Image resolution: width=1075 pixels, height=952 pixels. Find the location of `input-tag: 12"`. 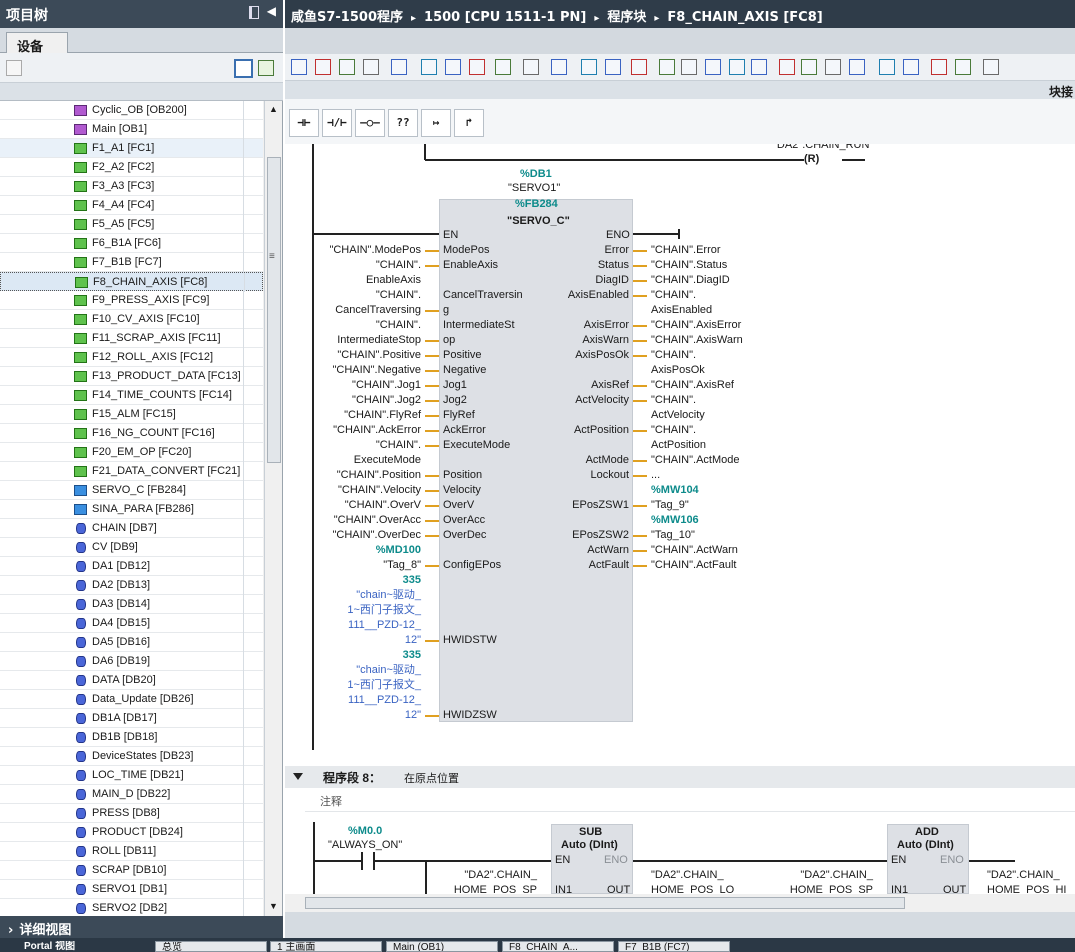

input-tag: 12" is located at coordinates (363, 640).